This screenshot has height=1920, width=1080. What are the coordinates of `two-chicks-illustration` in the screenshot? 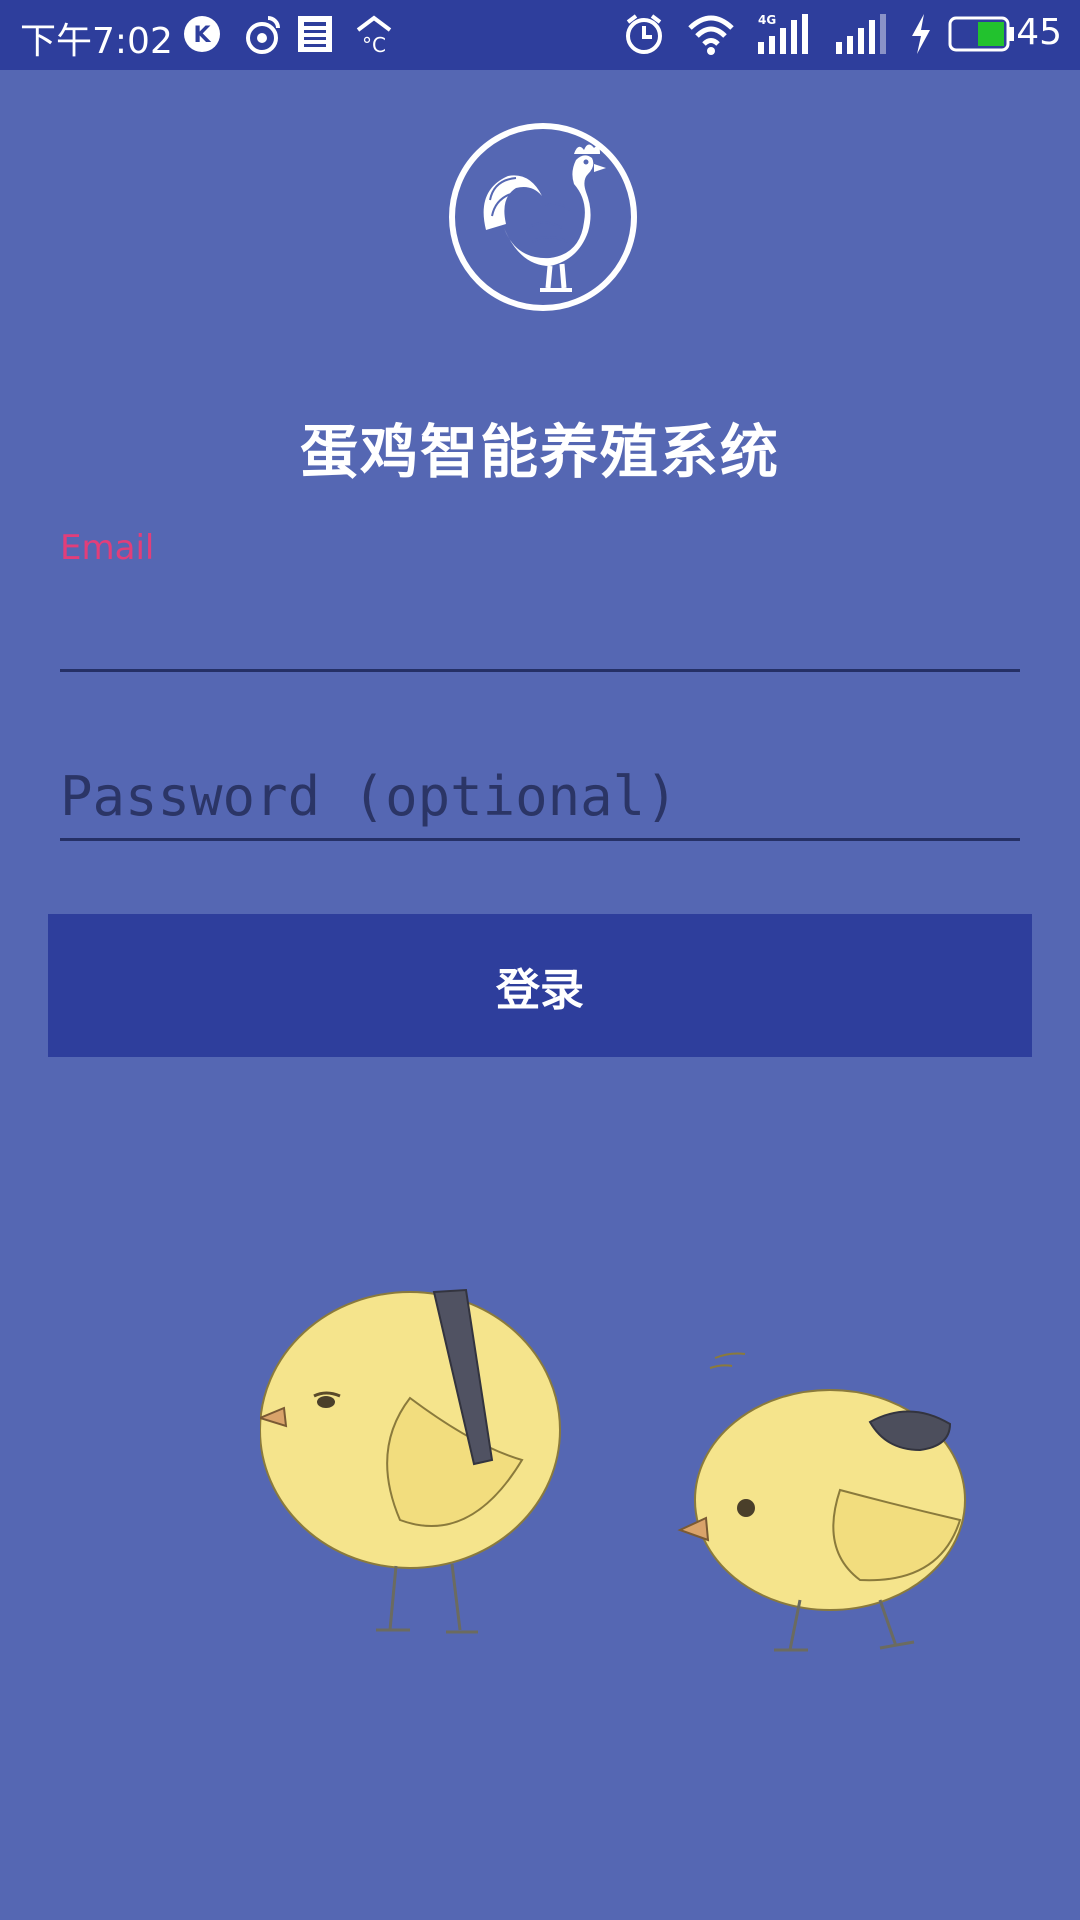 It's located at (613, 1470).